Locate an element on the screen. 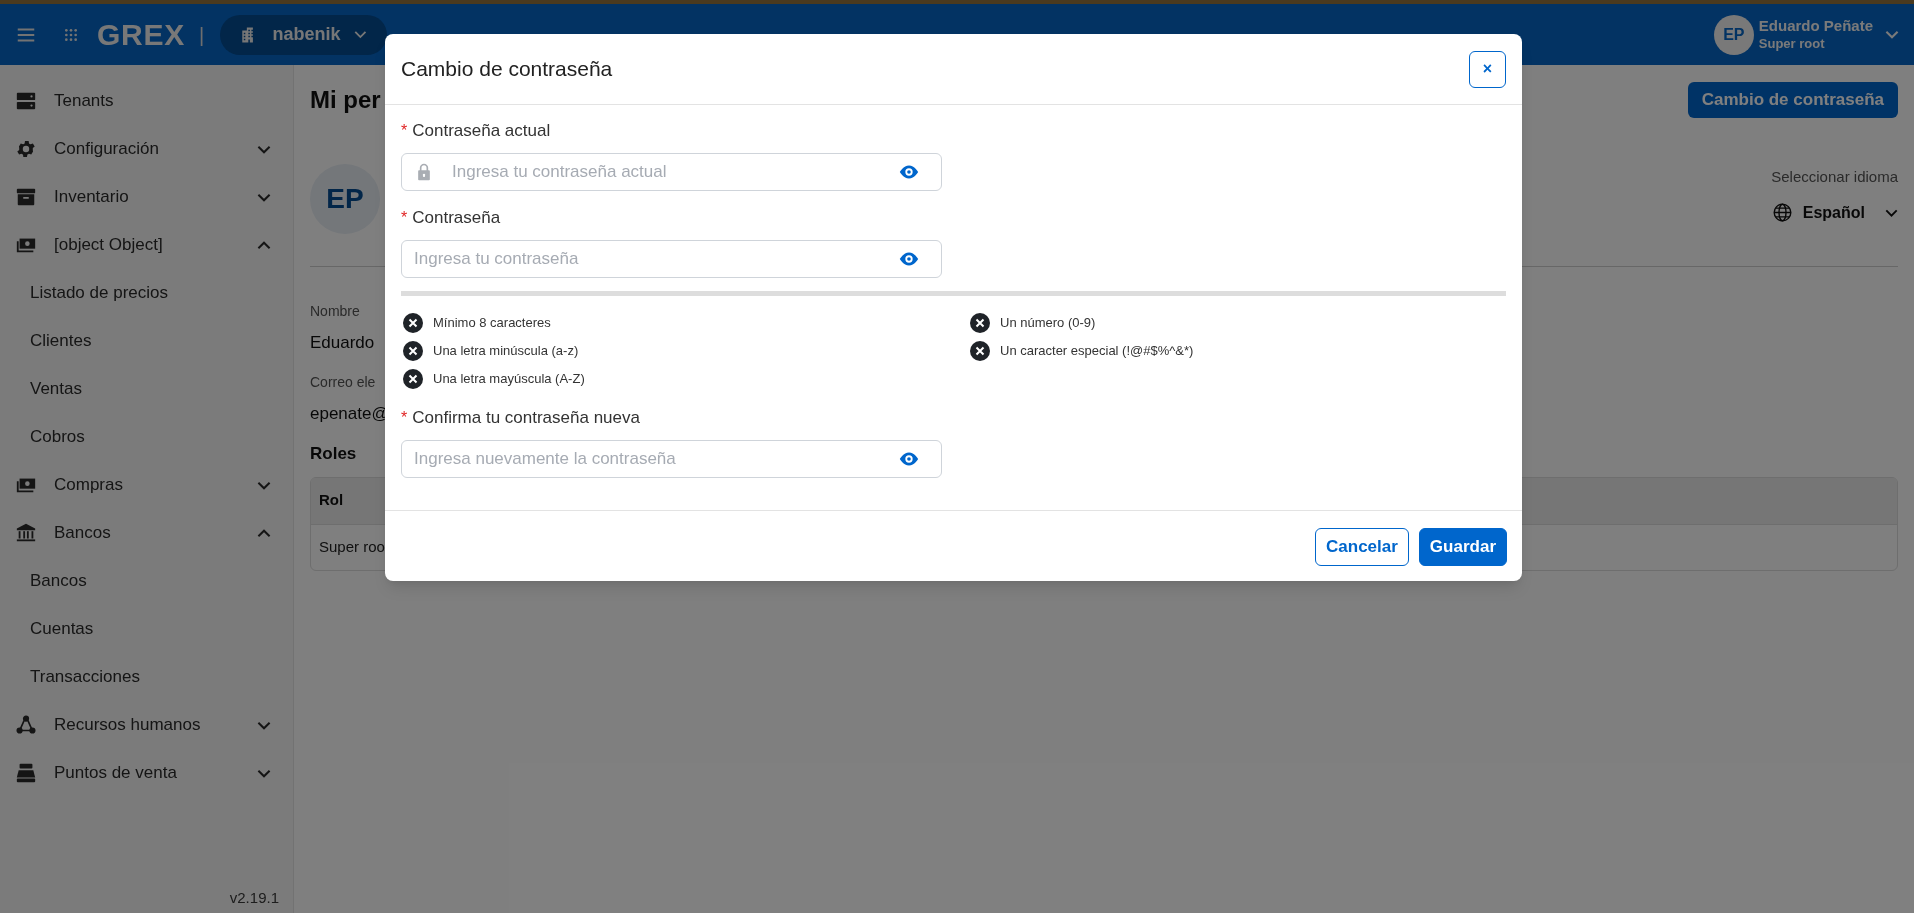  settings-icon is located at coordinates (26, 149).